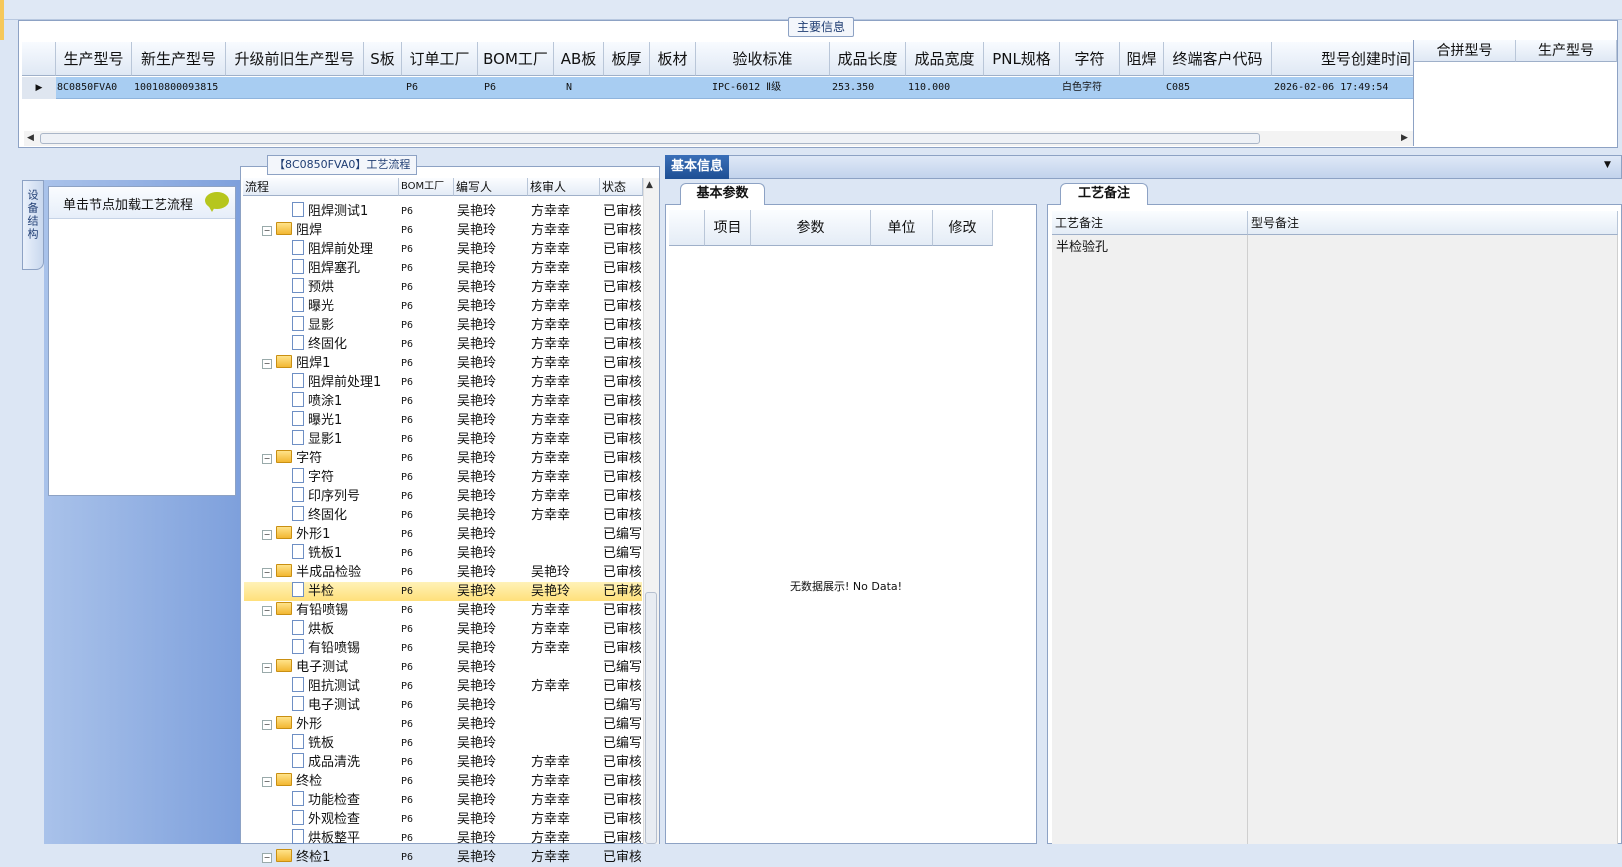  What do you see at coordinates (674, 88) in the screenshot?
I see `cell-material` at bounding box center [674, 88].